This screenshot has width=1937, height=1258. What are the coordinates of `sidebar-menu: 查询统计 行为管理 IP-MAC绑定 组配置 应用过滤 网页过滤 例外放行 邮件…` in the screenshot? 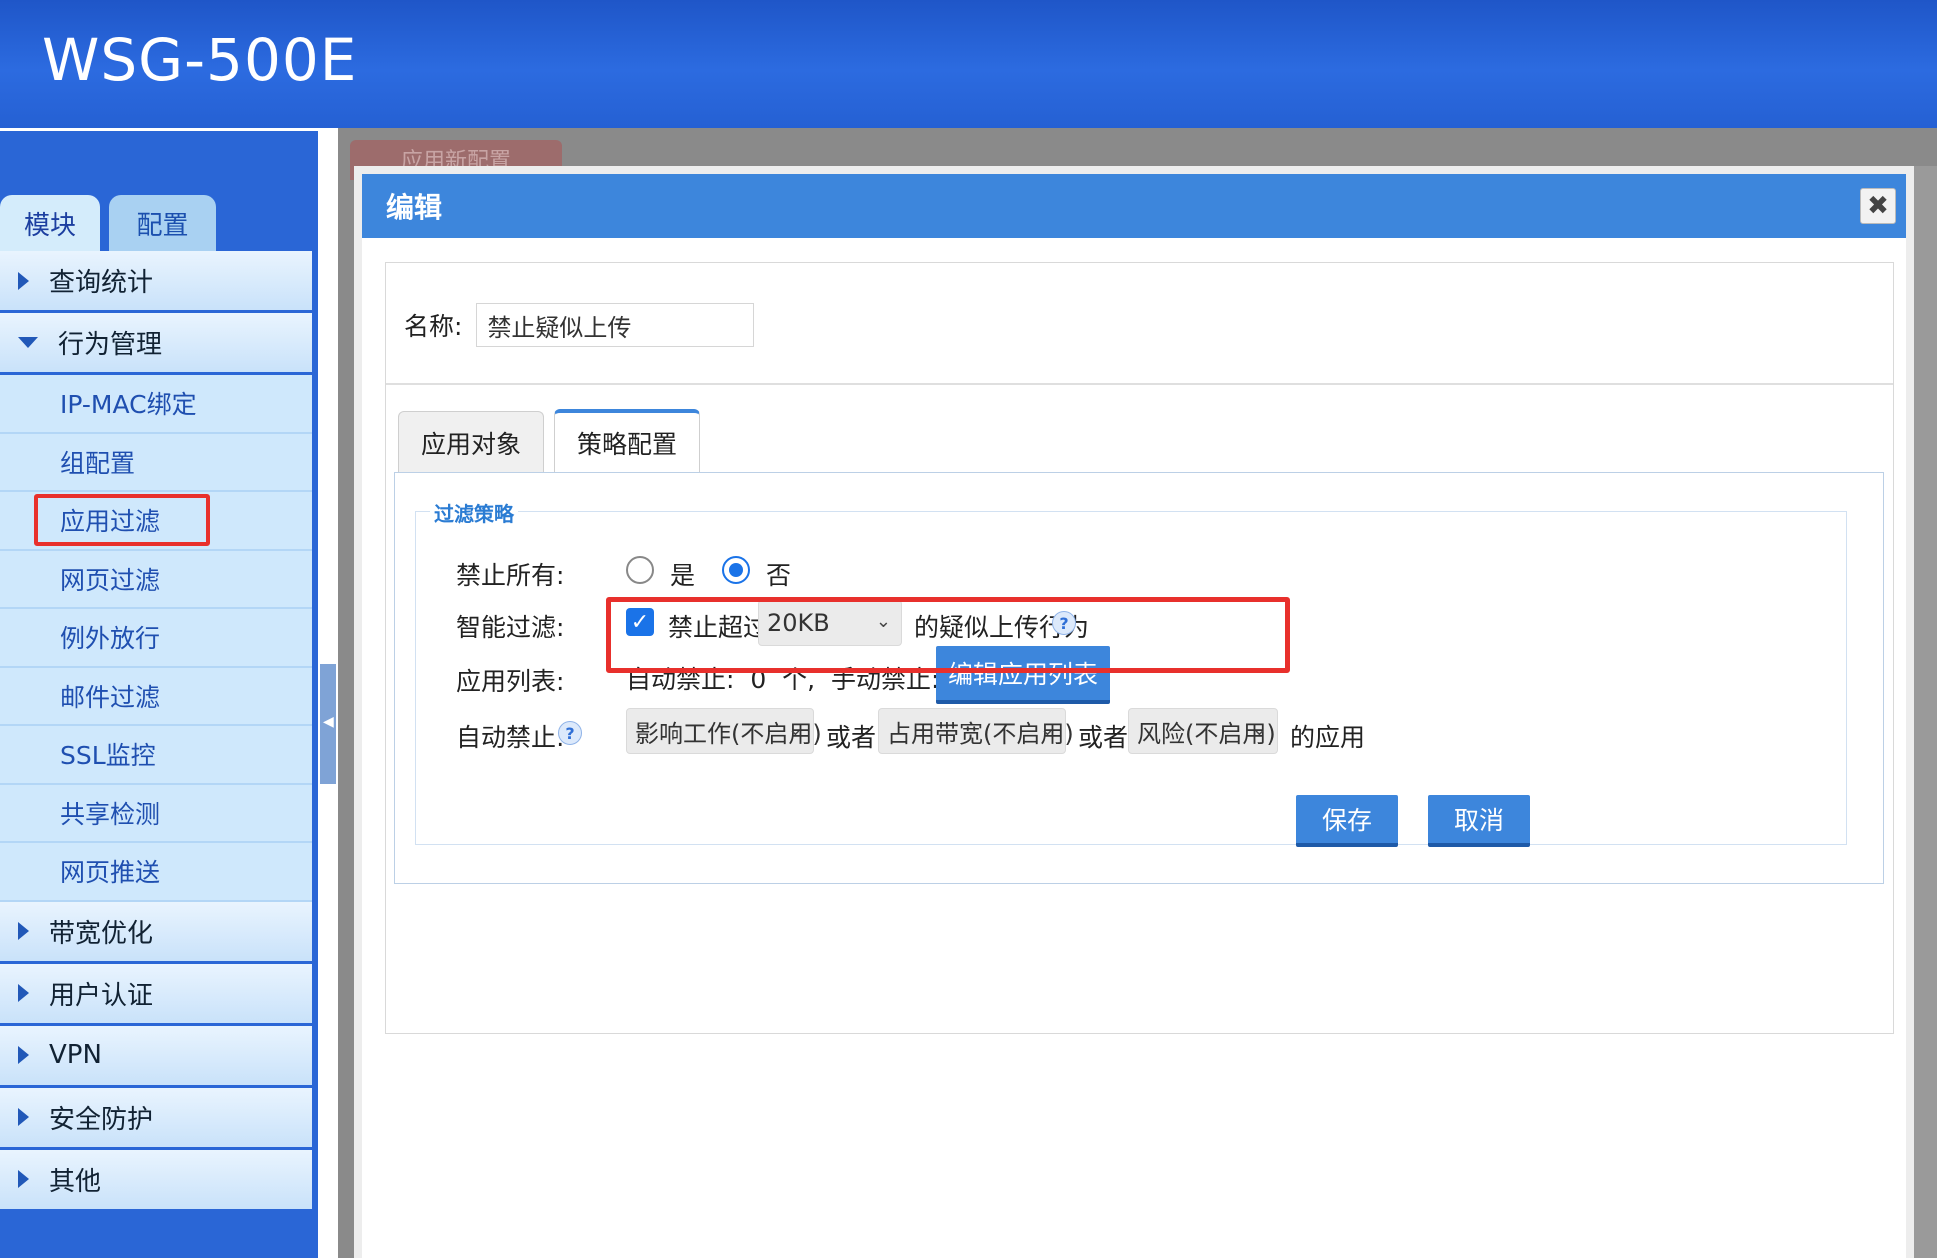 It's located at (156, 731).